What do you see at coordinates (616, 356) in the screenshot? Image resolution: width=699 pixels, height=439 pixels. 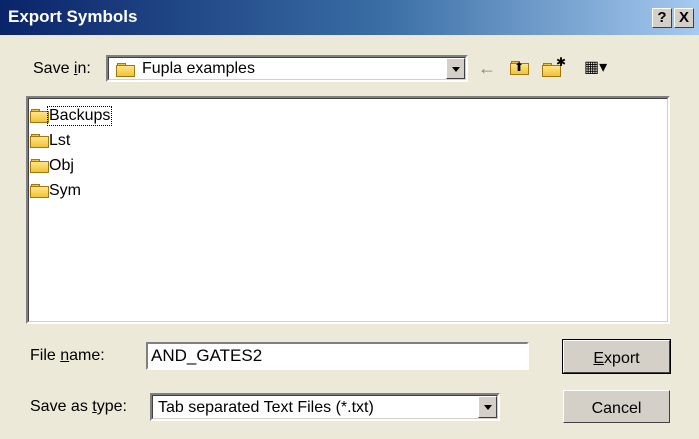 I see `export-button: Export` at bounding box center [616, 356].